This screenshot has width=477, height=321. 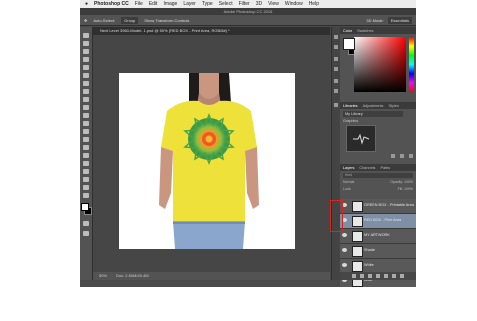 I want to click on menu-layer: Layer, so click(x=189, y=4).